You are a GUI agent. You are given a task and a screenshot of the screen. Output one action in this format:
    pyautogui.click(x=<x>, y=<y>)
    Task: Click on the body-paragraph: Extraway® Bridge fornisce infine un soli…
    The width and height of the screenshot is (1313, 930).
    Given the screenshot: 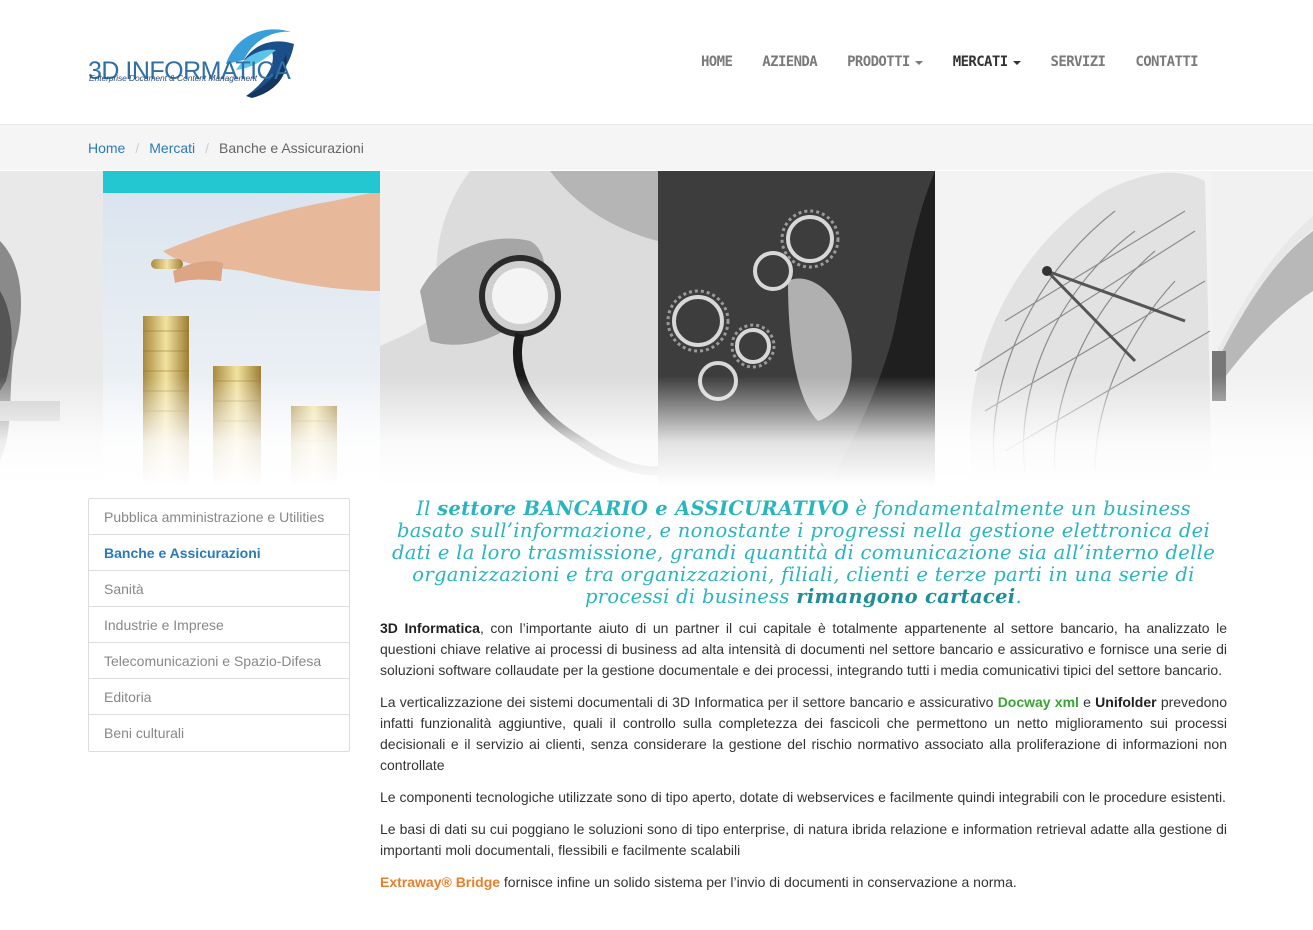 What is the action you would take?
    pyautogui.click(x=803, y=881)
    